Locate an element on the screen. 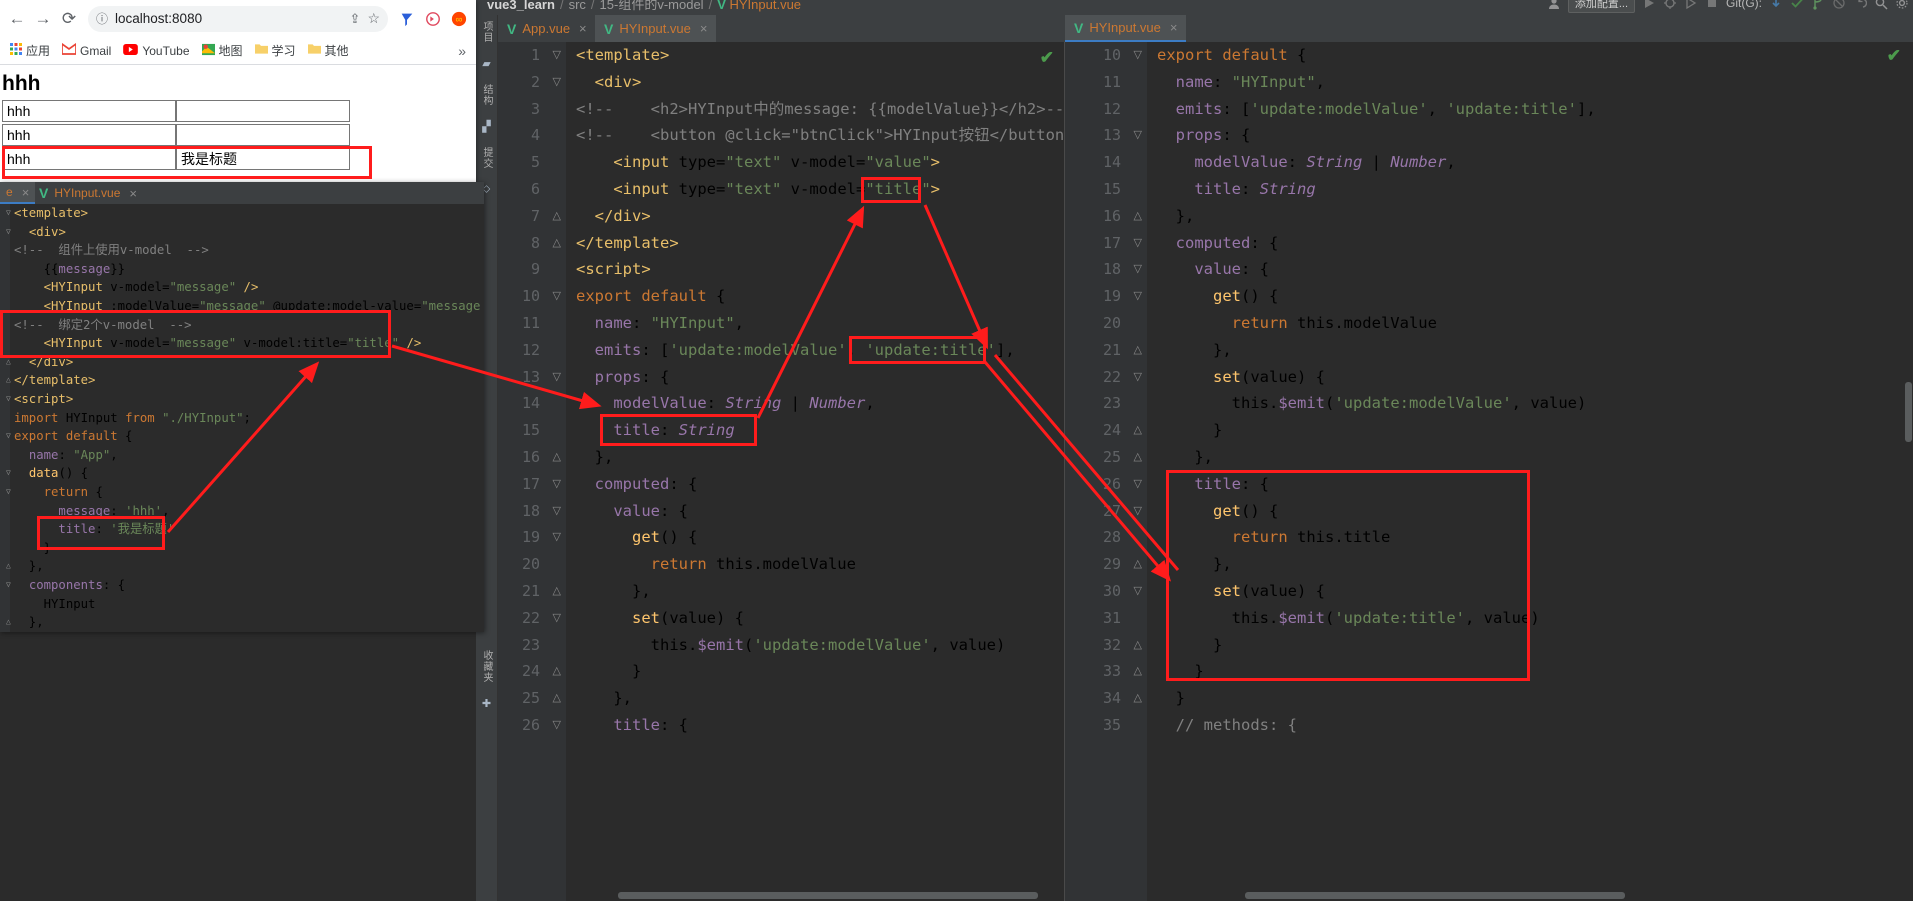  code-line: set(value) { is located at coordinates (1535, 377).